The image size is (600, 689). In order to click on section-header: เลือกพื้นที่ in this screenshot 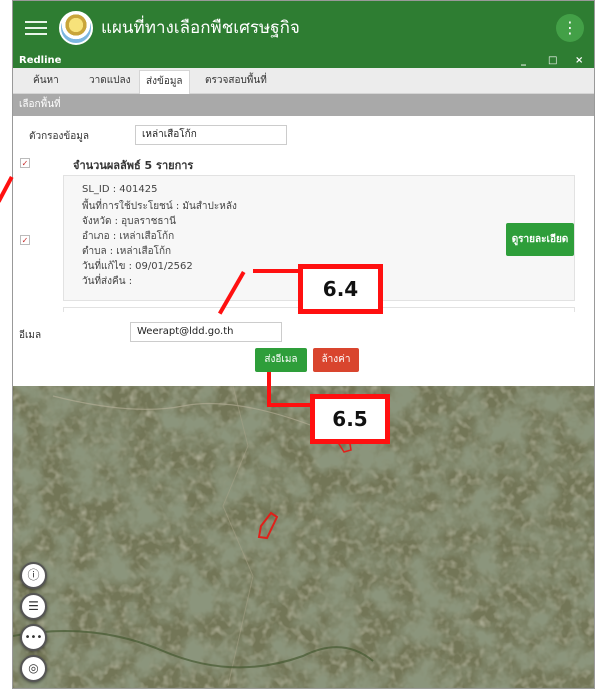, I will do `click(303, 105)`.